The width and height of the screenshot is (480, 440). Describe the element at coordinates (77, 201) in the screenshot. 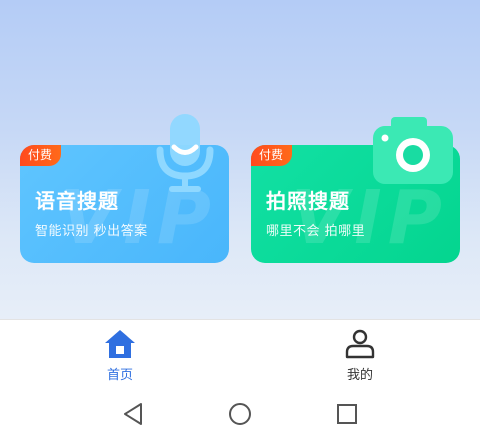

I see `voice-search-title: 语音搜题` at that location.